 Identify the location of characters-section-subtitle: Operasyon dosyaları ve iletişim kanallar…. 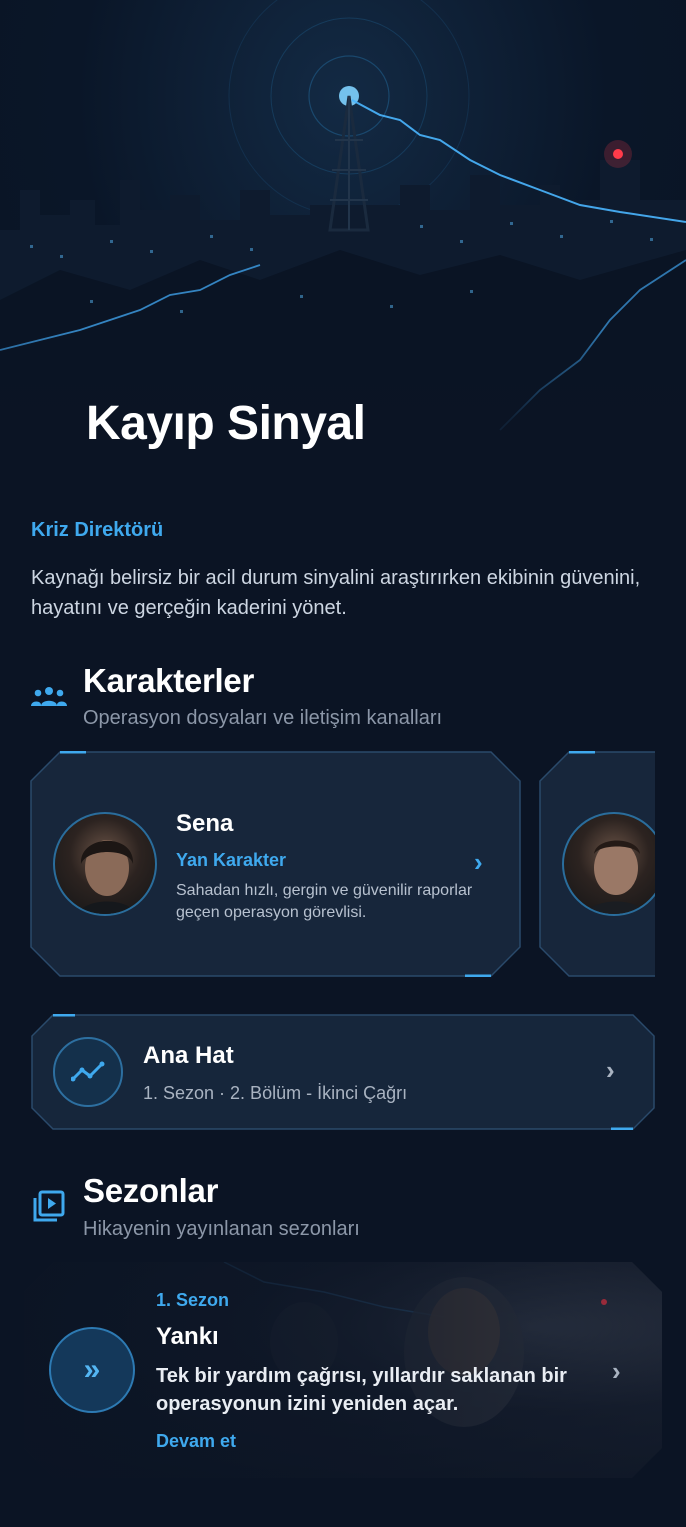
(263, 718).